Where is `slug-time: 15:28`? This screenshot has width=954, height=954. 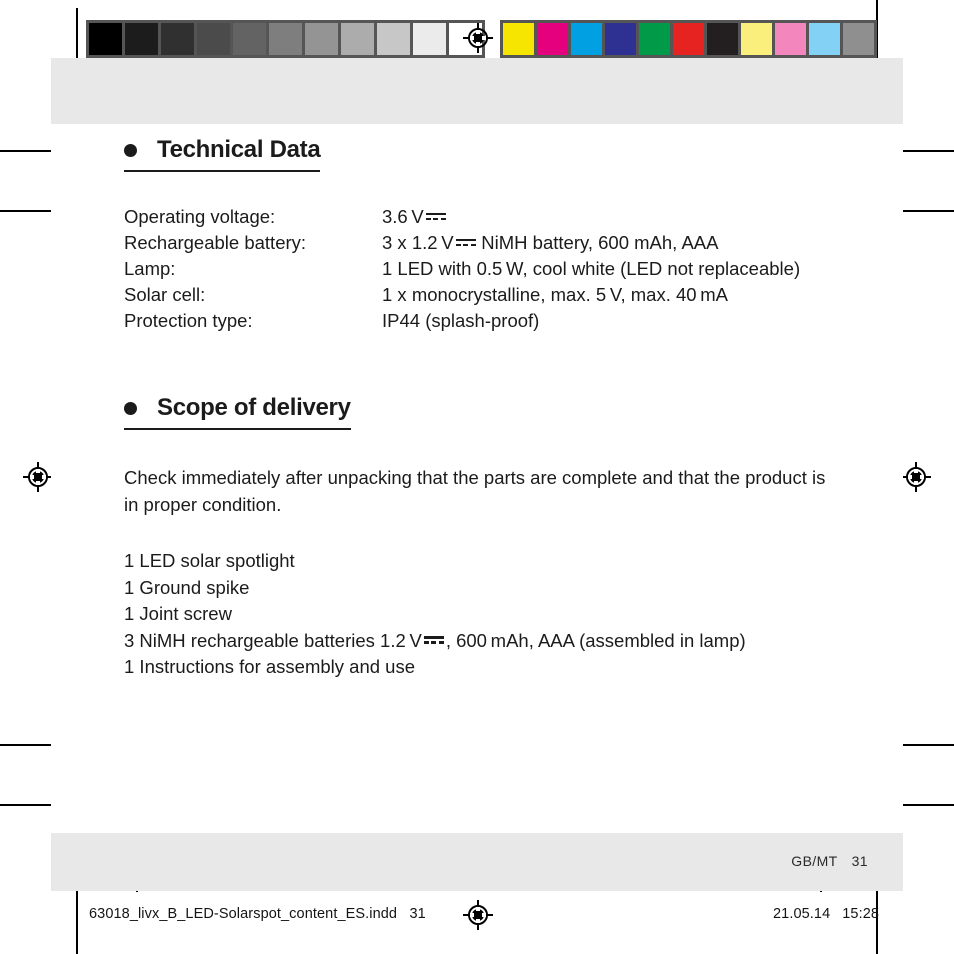 slug-time: 15:28 is located at coordinates (861, 914).